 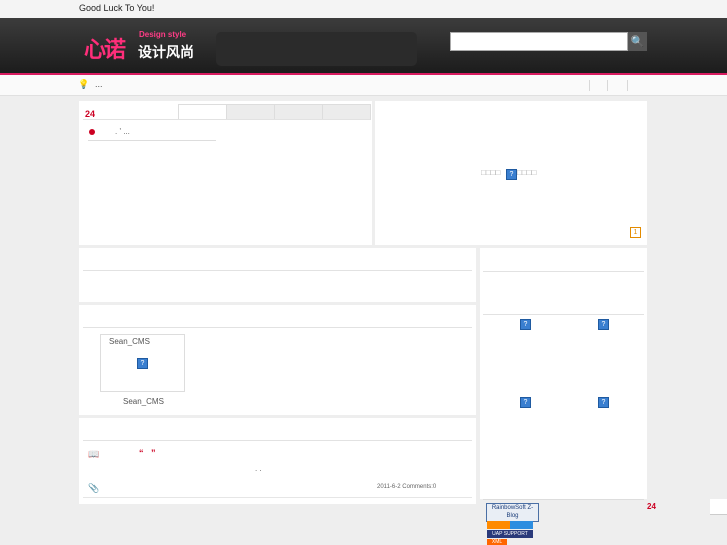 What do you see at coordinates (277, 275) in the screenshot?
I see `content-panel` at bounding box center [277, 275].